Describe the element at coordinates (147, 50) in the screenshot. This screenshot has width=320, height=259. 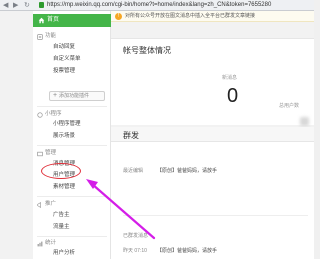
I see `overview-title: 帐号整体情况` at that location.